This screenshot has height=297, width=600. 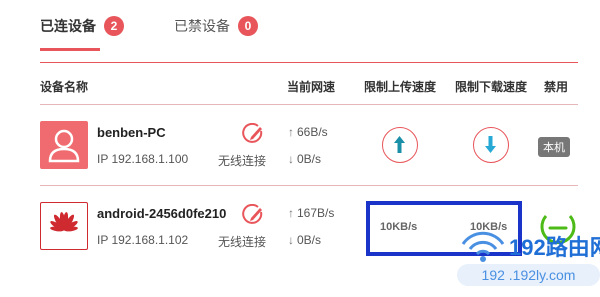 What do you see at coordinates (64, 222) in the screenshot?
I see `huawei-logo` at bounding box center [64, 222].